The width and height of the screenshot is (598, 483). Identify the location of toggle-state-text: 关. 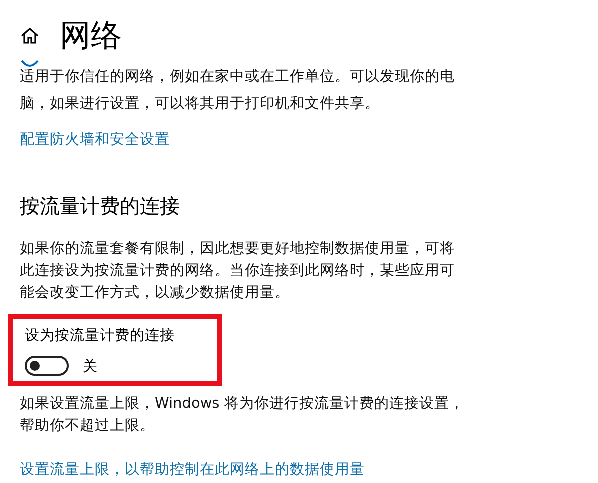
(90, 367).